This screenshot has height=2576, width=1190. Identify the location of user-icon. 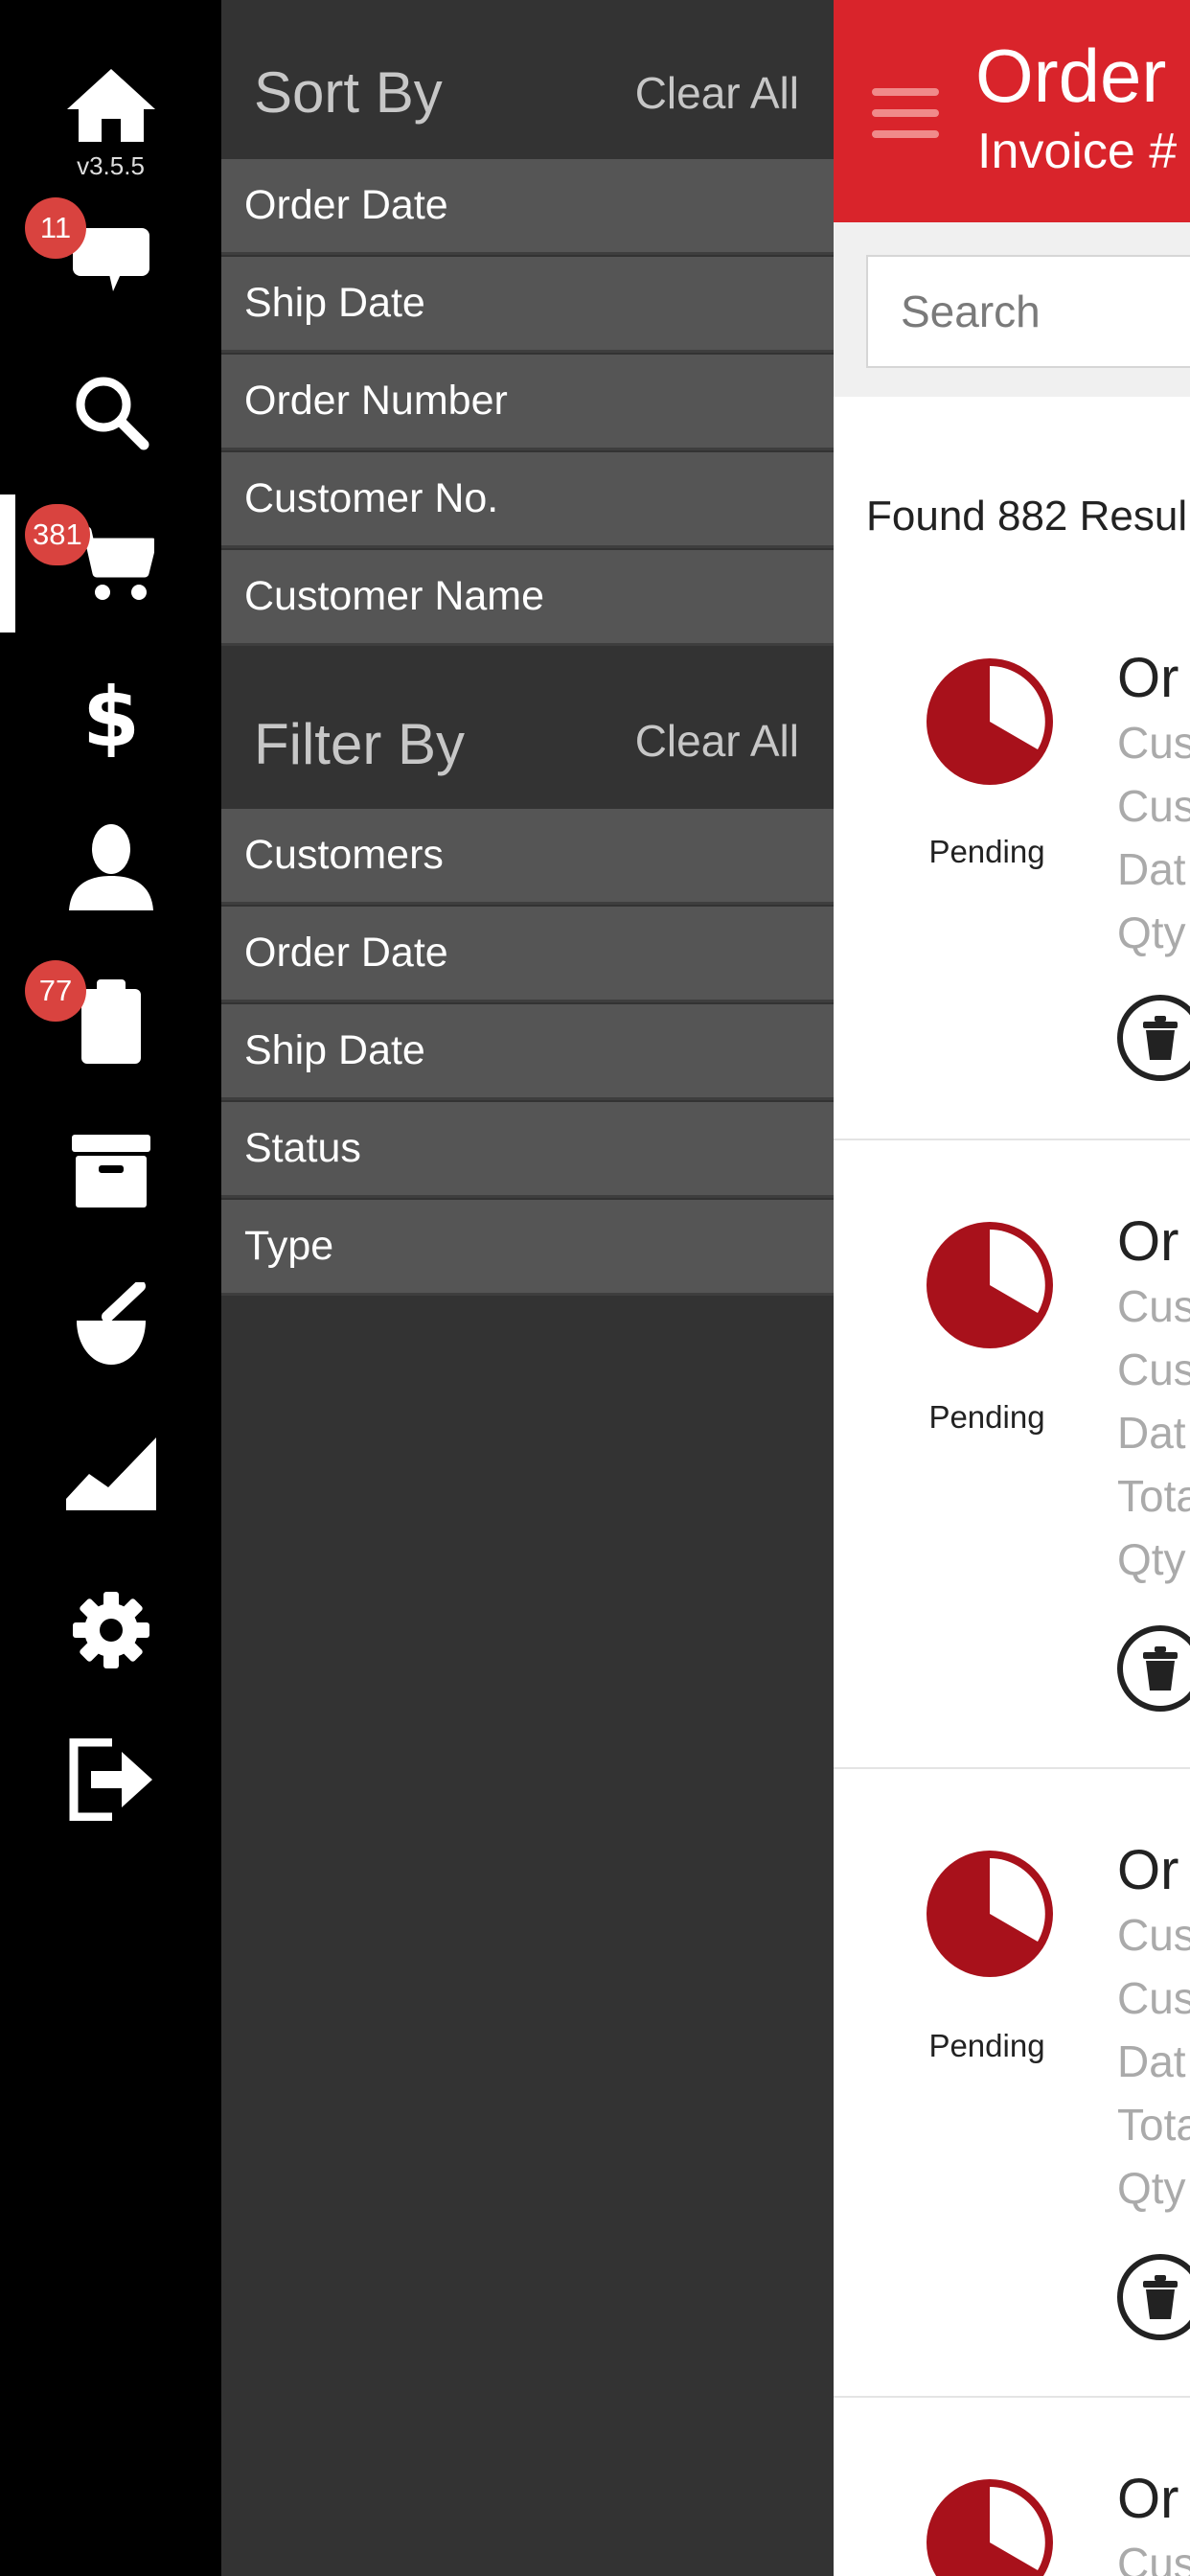
(111, 867).